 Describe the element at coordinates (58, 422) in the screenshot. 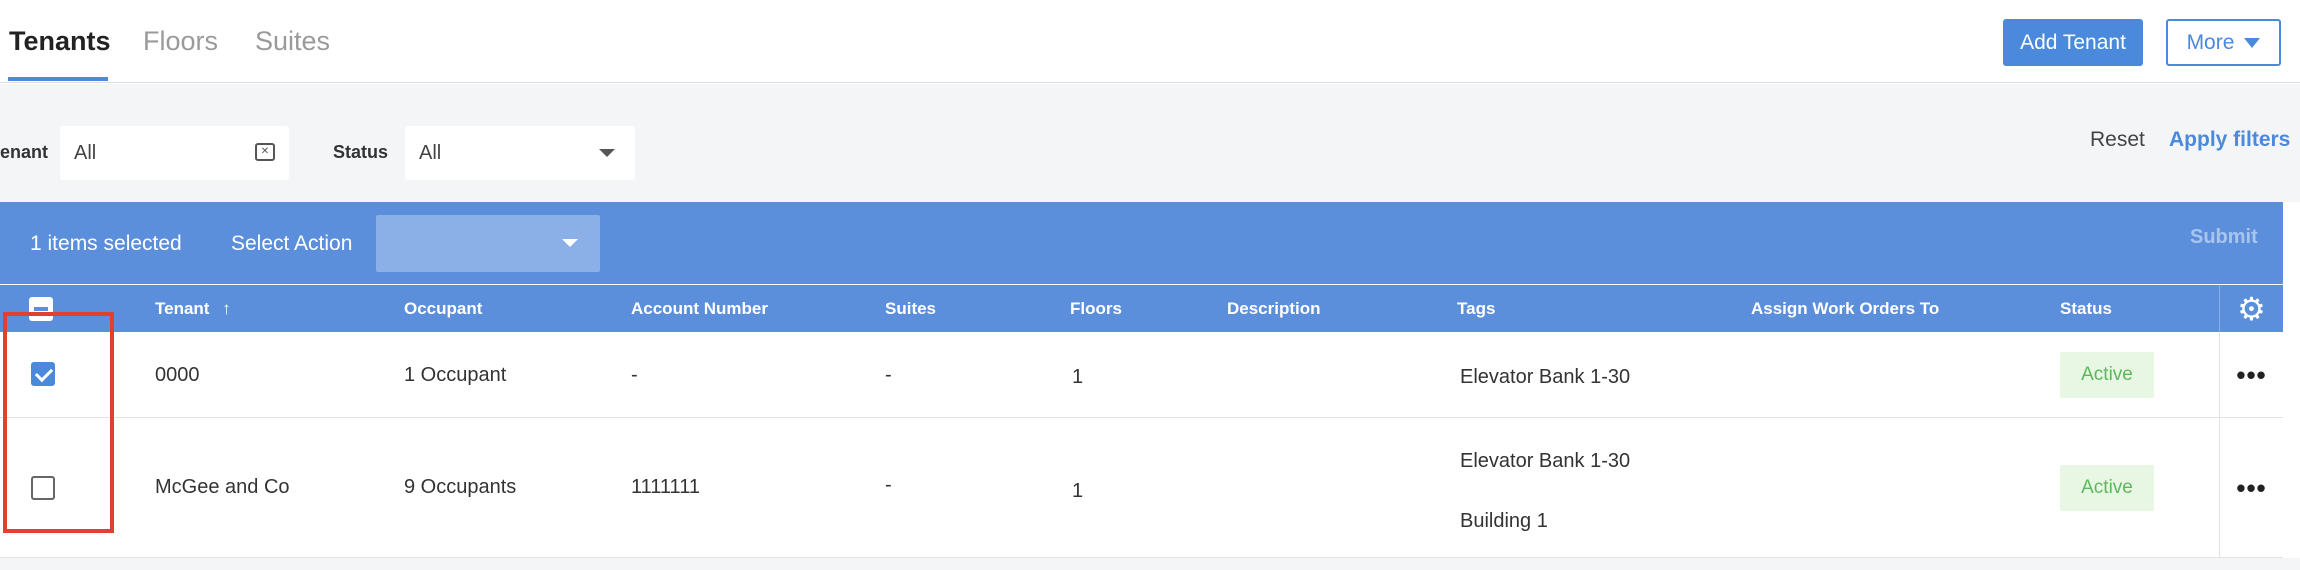

I see `selection-highlight-box` at that location.